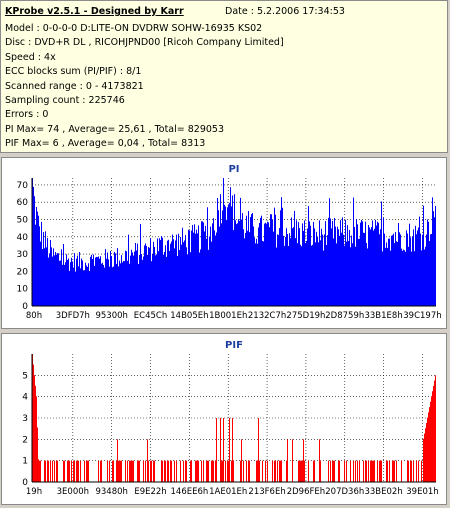 The image size is (450, 508). I want to click on chart-title: PI, so click(233, 169).